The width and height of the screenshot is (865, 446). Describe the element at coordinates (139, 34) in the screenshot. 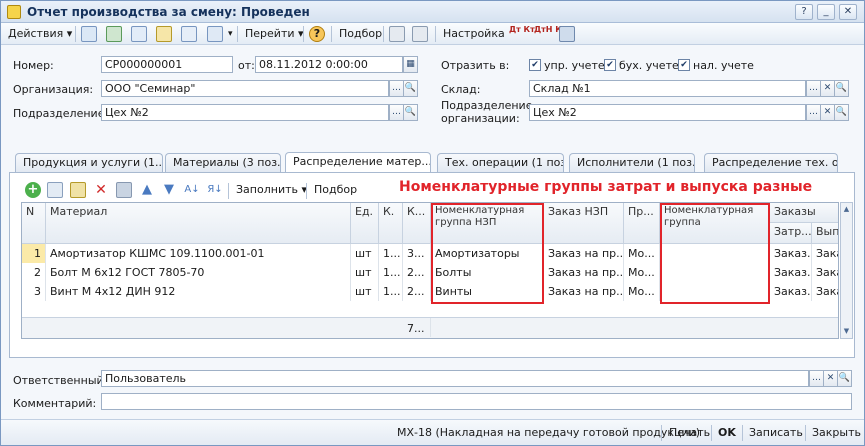

I see `copy-icon` at that location.